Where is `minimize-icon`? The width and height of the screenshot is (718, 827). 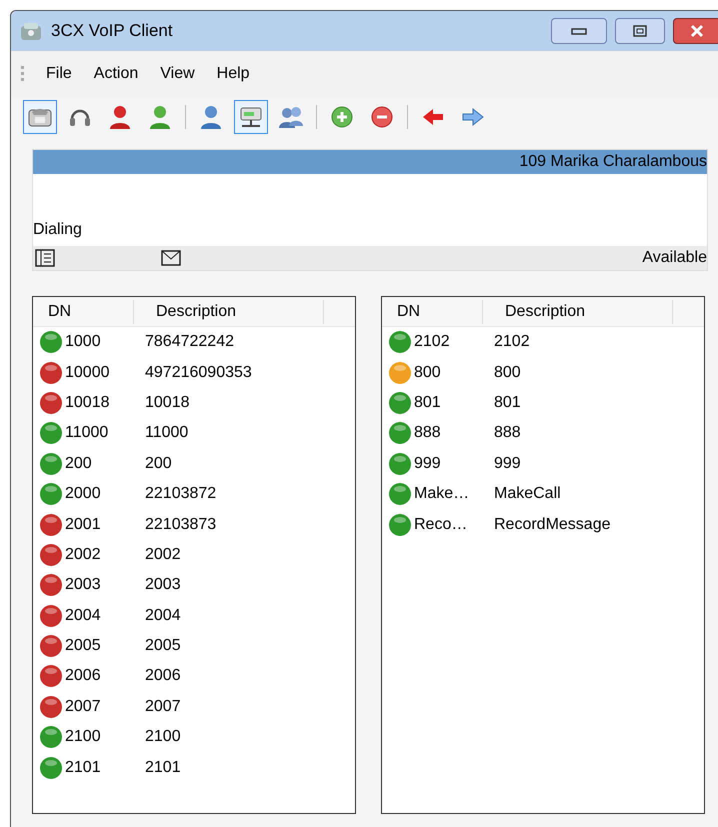 minimize-icon is located at coordinates (579, 31).